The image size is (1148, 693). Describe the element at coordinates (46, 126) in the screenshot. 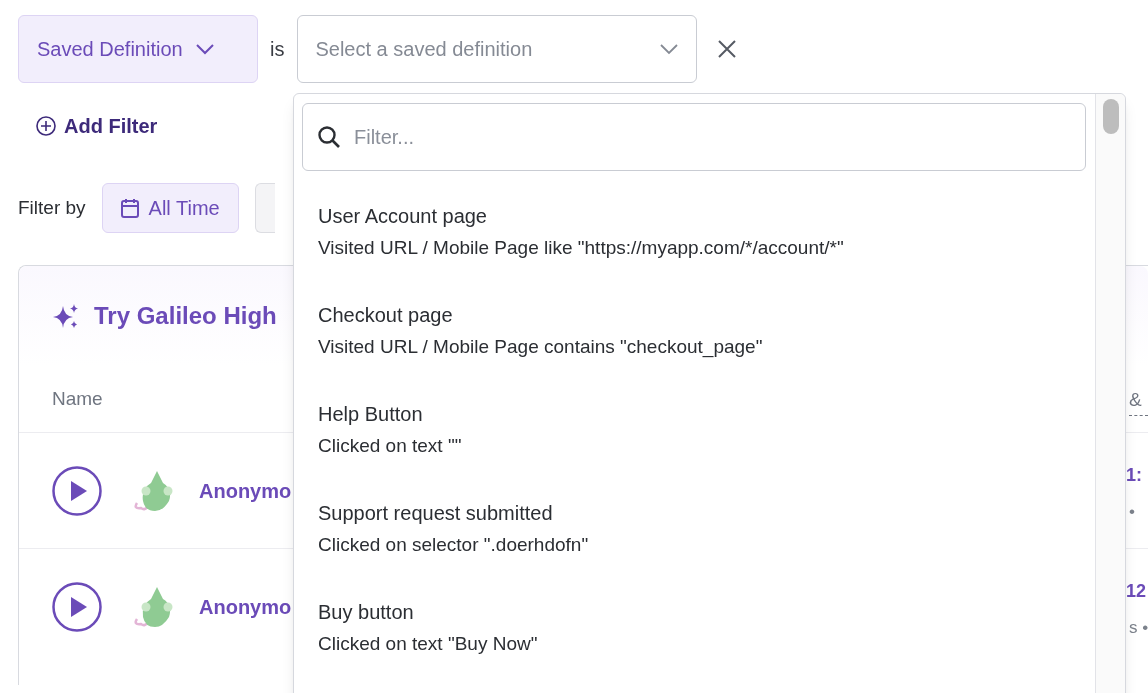

I see `plus-circle-icon` at that location.